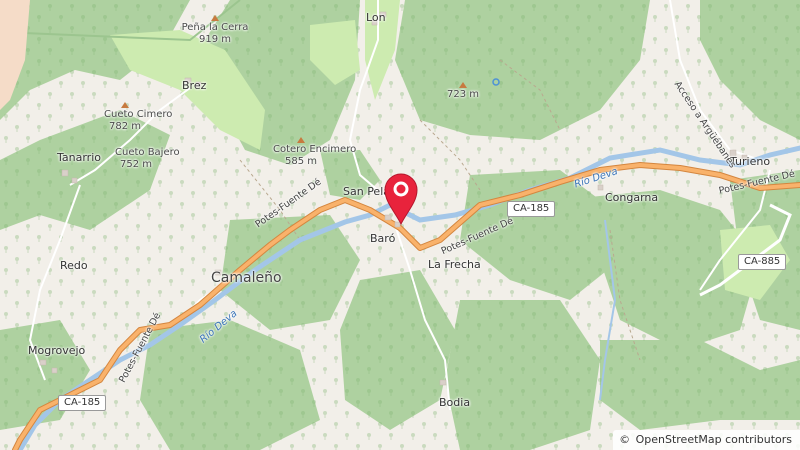  What do you see at coordinates (74, 265) in the screenshot?
I see `place-redo: Redo` at bounding box center [74, 265].